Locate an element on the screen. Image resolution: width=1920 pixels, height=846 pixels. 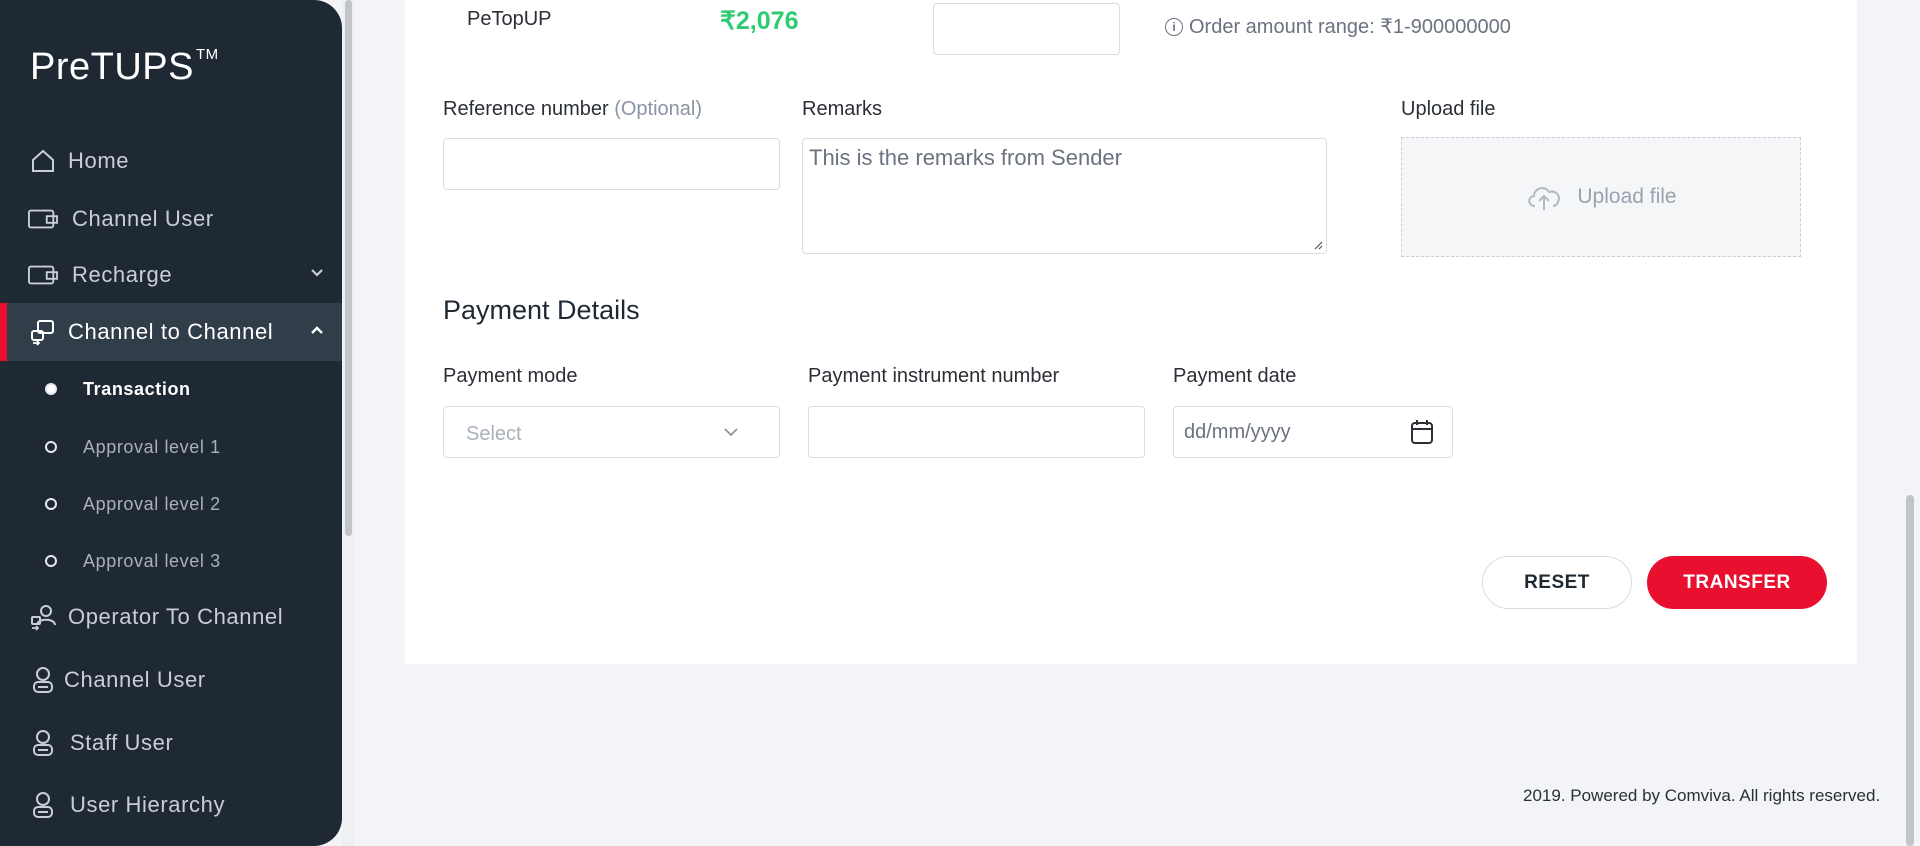
sidebar-subitem-transaction: Transaction is located at coordinates (171, 389).